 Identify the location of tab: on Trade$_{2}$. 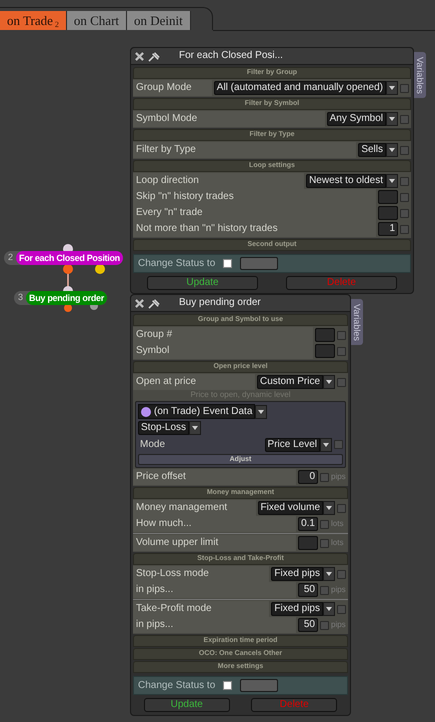
(33, 20).